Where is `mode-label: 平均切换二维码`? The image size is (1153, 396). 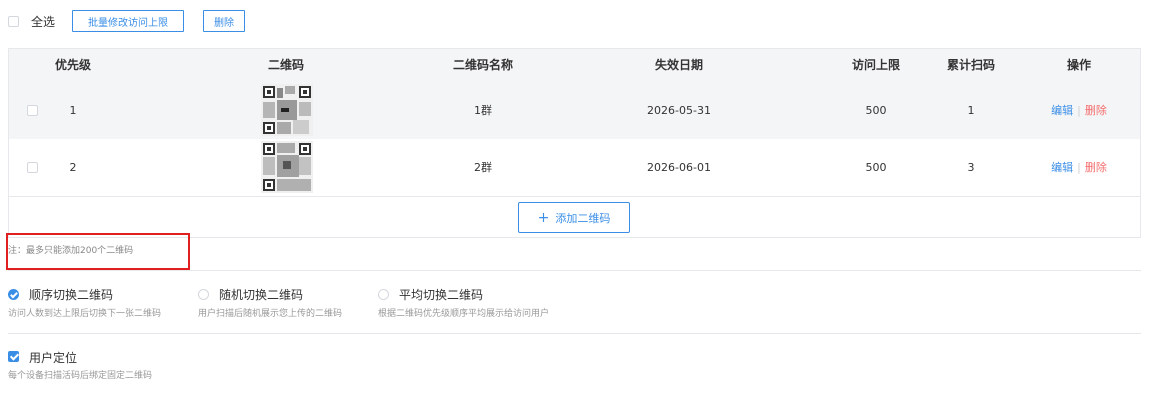
mode-label: 平均切换二维码 is located at coordinates (441, 295).